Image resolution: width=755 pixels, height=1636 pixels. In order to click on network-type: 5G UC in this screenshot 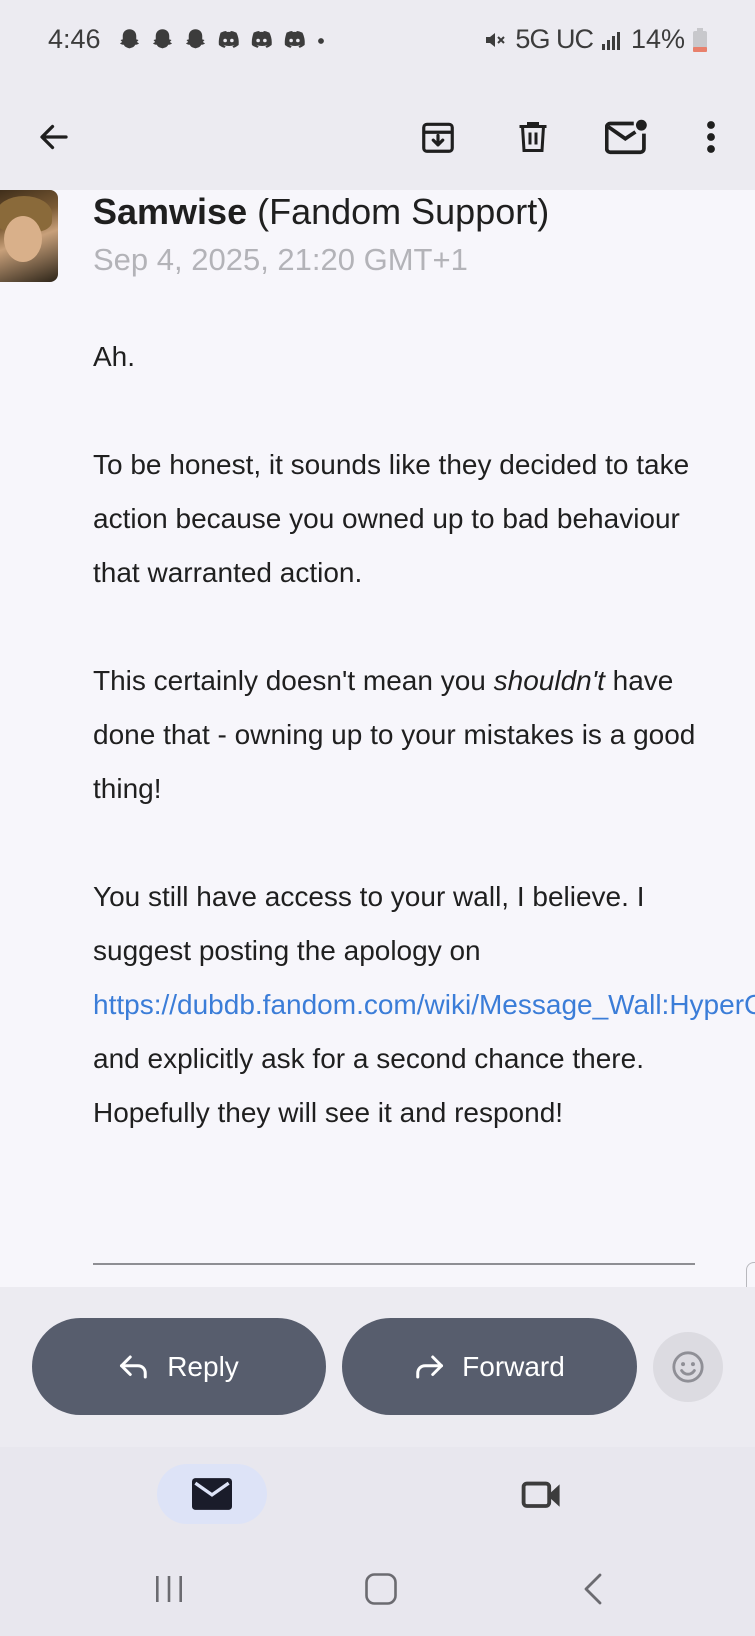, I will do `click(554, 39)`.